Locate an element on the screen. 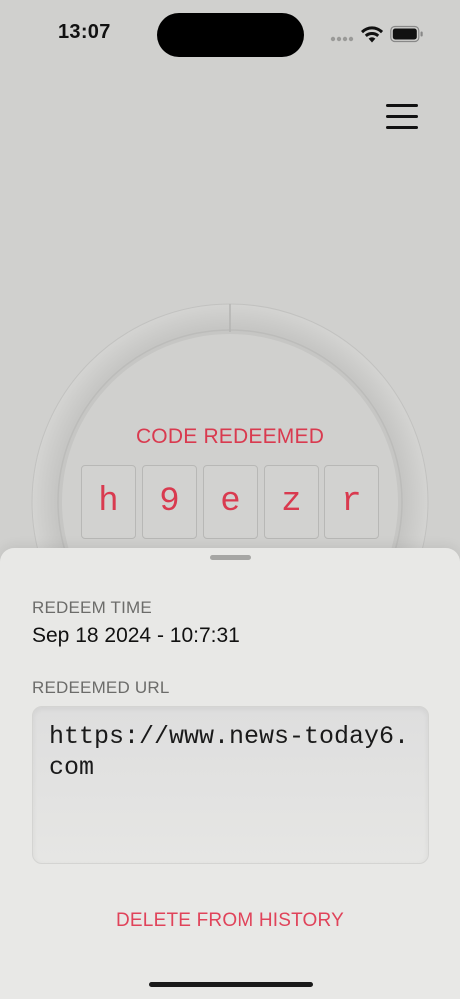 This screenshot has height=999, width=460. menu-button is located at coordinates (402, 117).